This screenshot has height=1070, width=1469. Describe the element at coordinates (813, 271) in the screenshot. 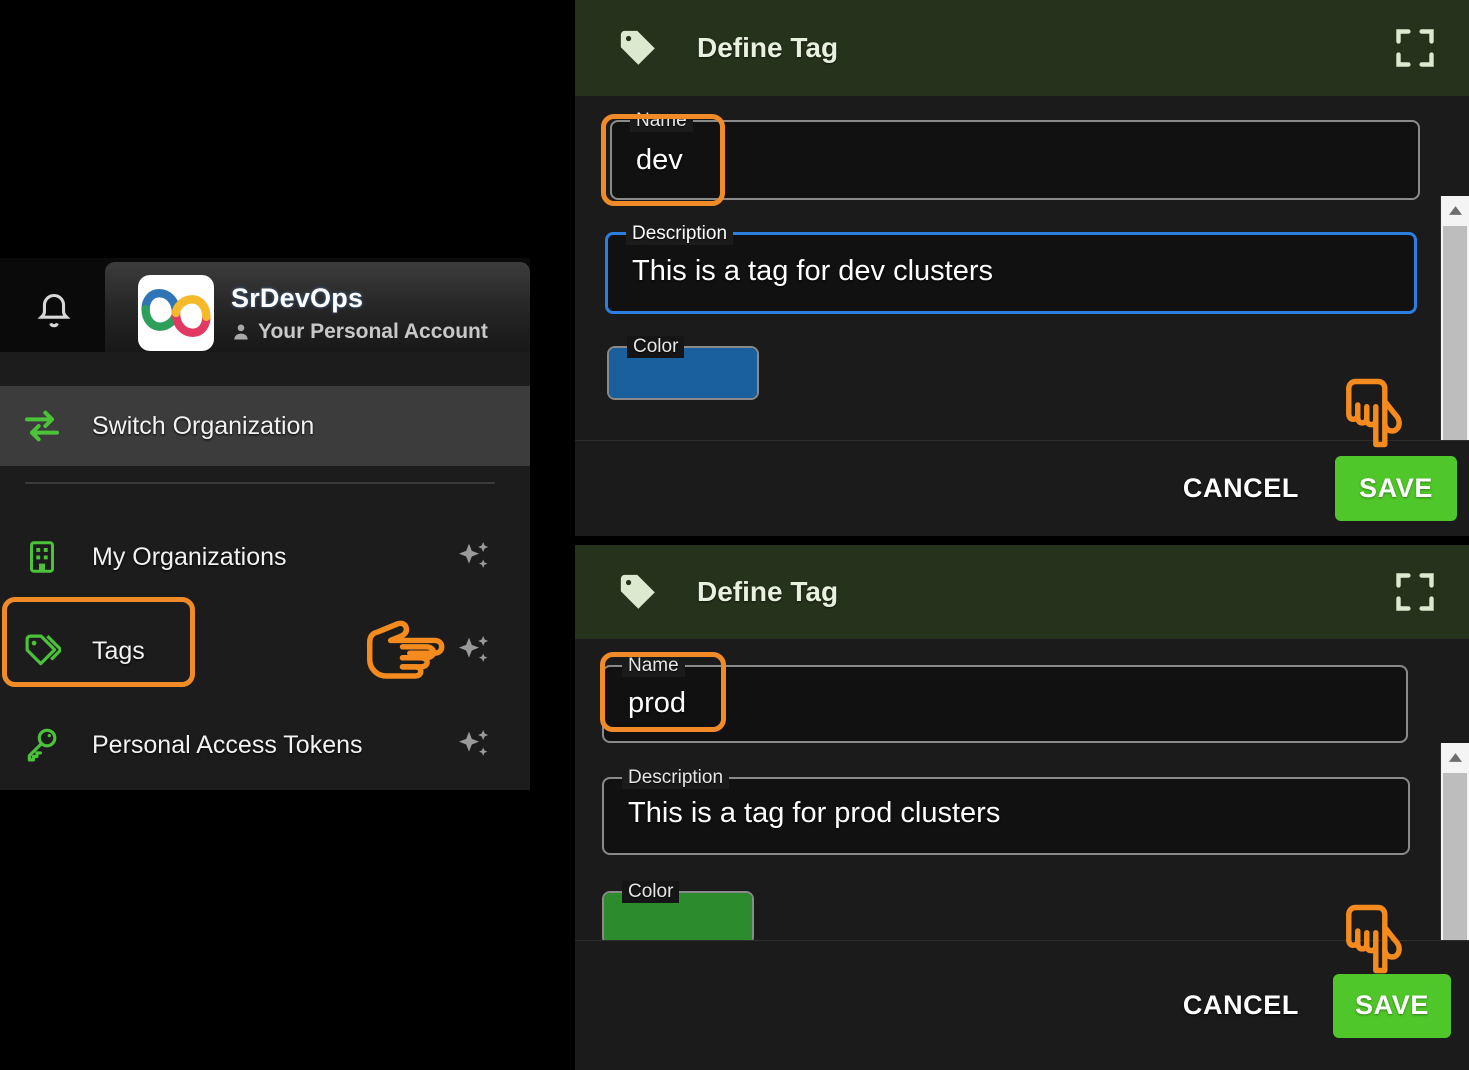

I see `description-value: This is a tag for dev clusters` at that location.